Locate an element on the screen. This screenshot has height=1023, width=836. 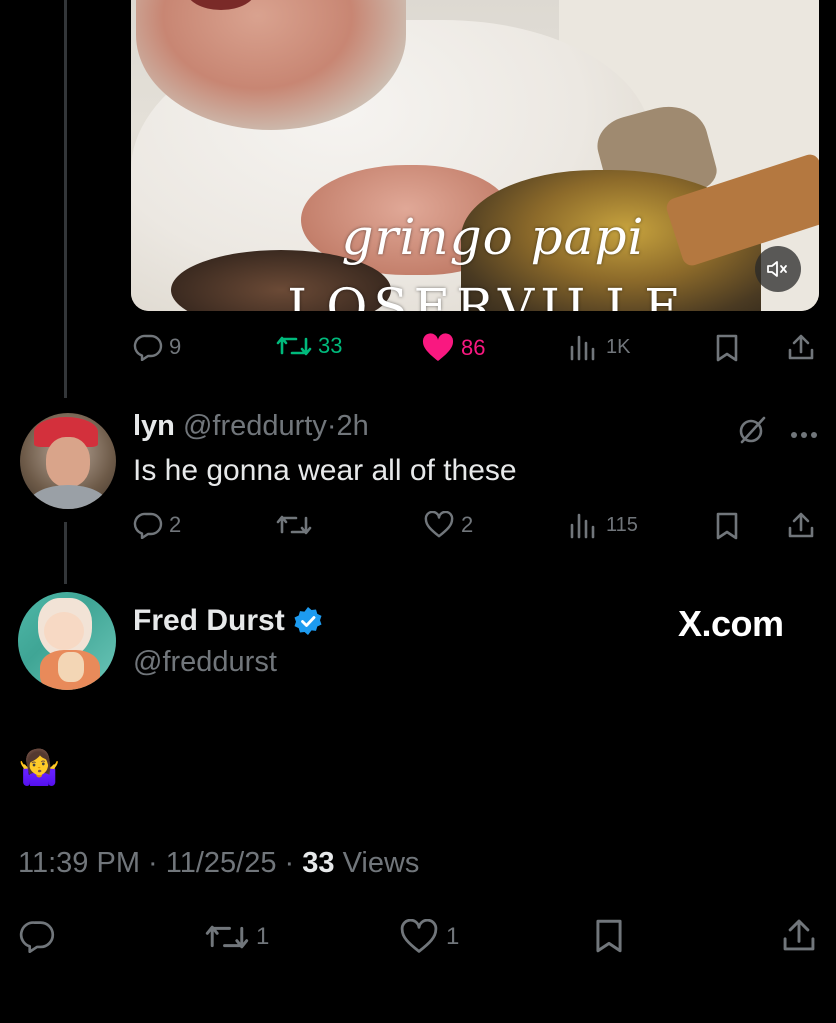
x-com-logo: X.com is located at coordinates (731, 623).